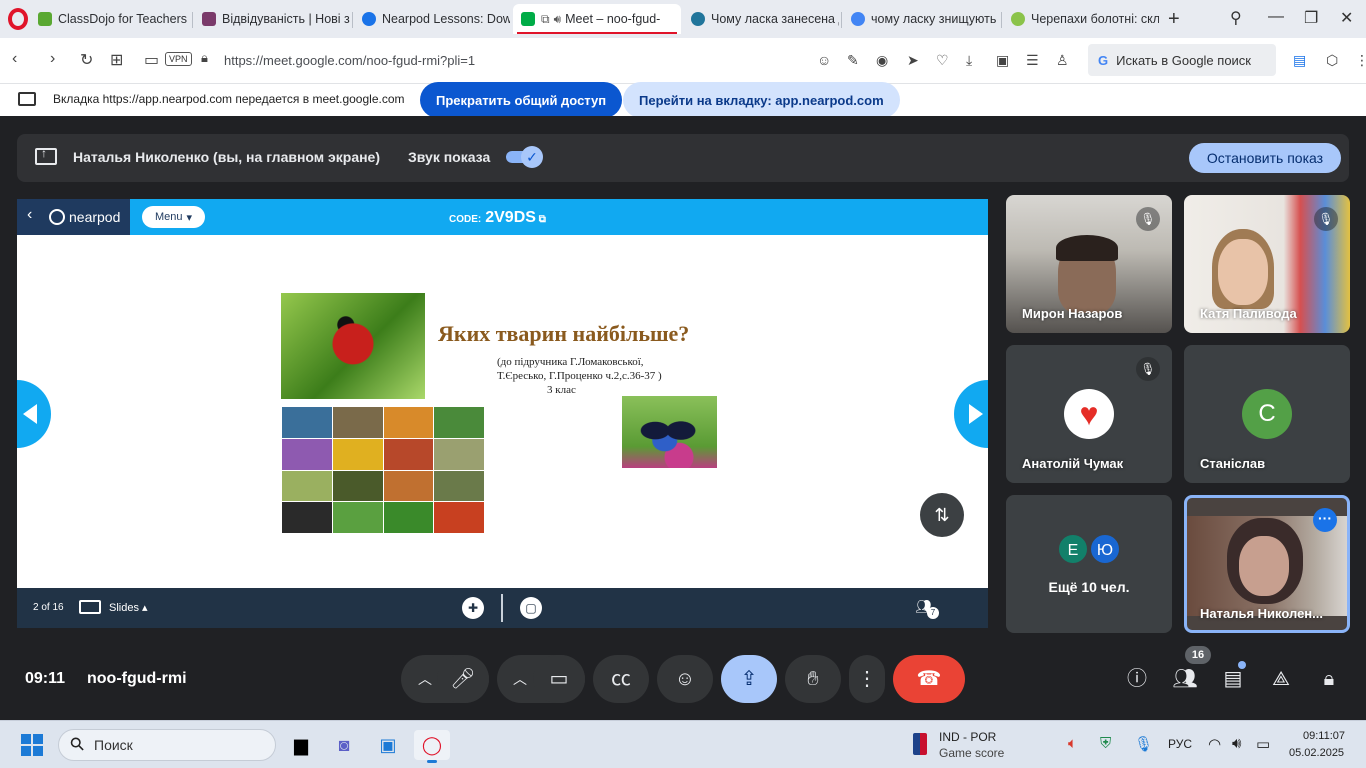 Image resolution: width=1366 pixels, height=768 pixels. Describe the element at coordinates (32, 745) in the screenshot. I see `start-windows-icon` at that location.